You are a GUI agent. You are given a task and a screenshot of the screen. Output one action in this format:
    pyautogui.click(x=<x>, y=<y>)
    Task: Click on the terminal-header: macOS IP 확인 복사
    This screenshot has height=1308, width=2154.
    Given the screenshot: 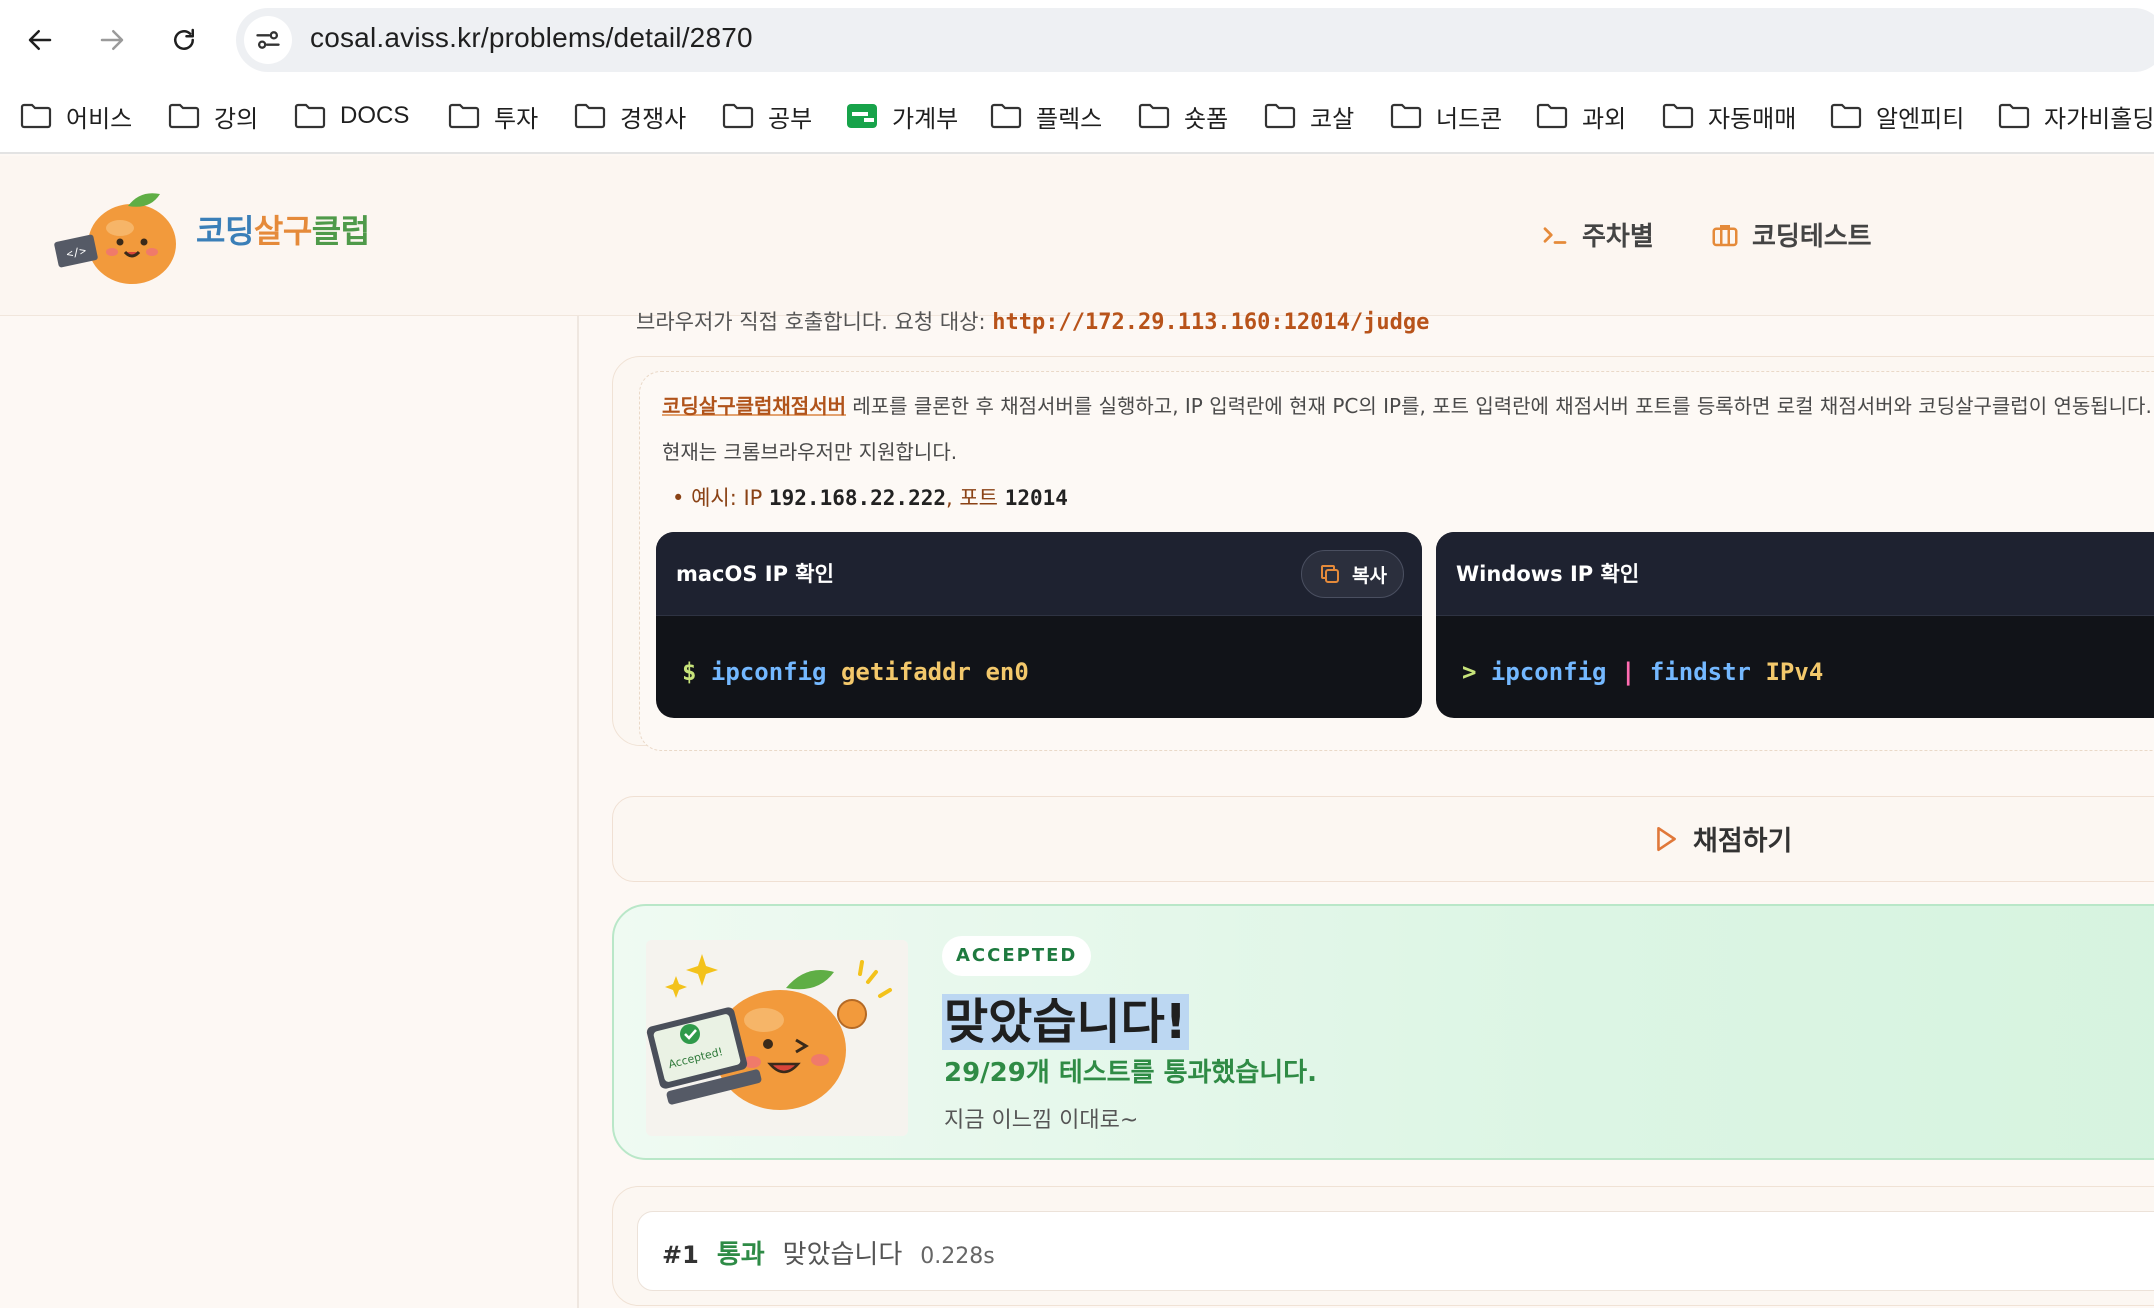 What is the action you would take?
    pyautogui.click(x=1039, y=574)
    